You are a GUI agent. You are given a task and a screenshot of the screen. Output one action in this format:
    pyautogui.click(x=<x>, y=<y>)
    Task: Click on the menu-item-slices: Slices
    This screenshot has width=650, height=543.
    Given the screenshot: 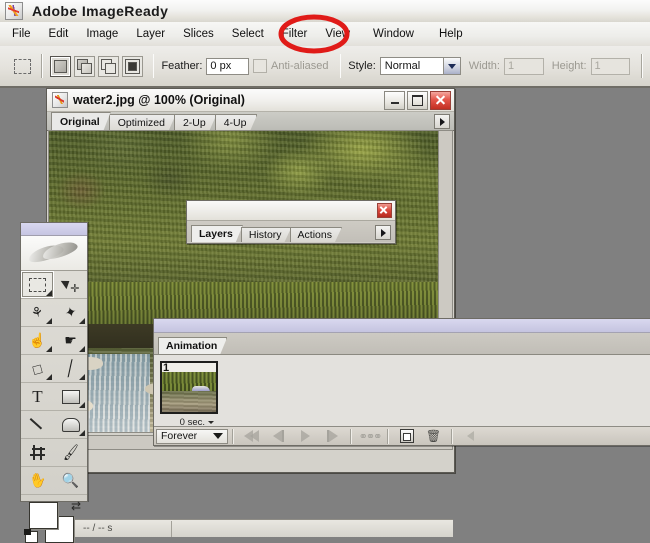 What is the action you would take?
    pyautogui.click(x=198, y=34)
    